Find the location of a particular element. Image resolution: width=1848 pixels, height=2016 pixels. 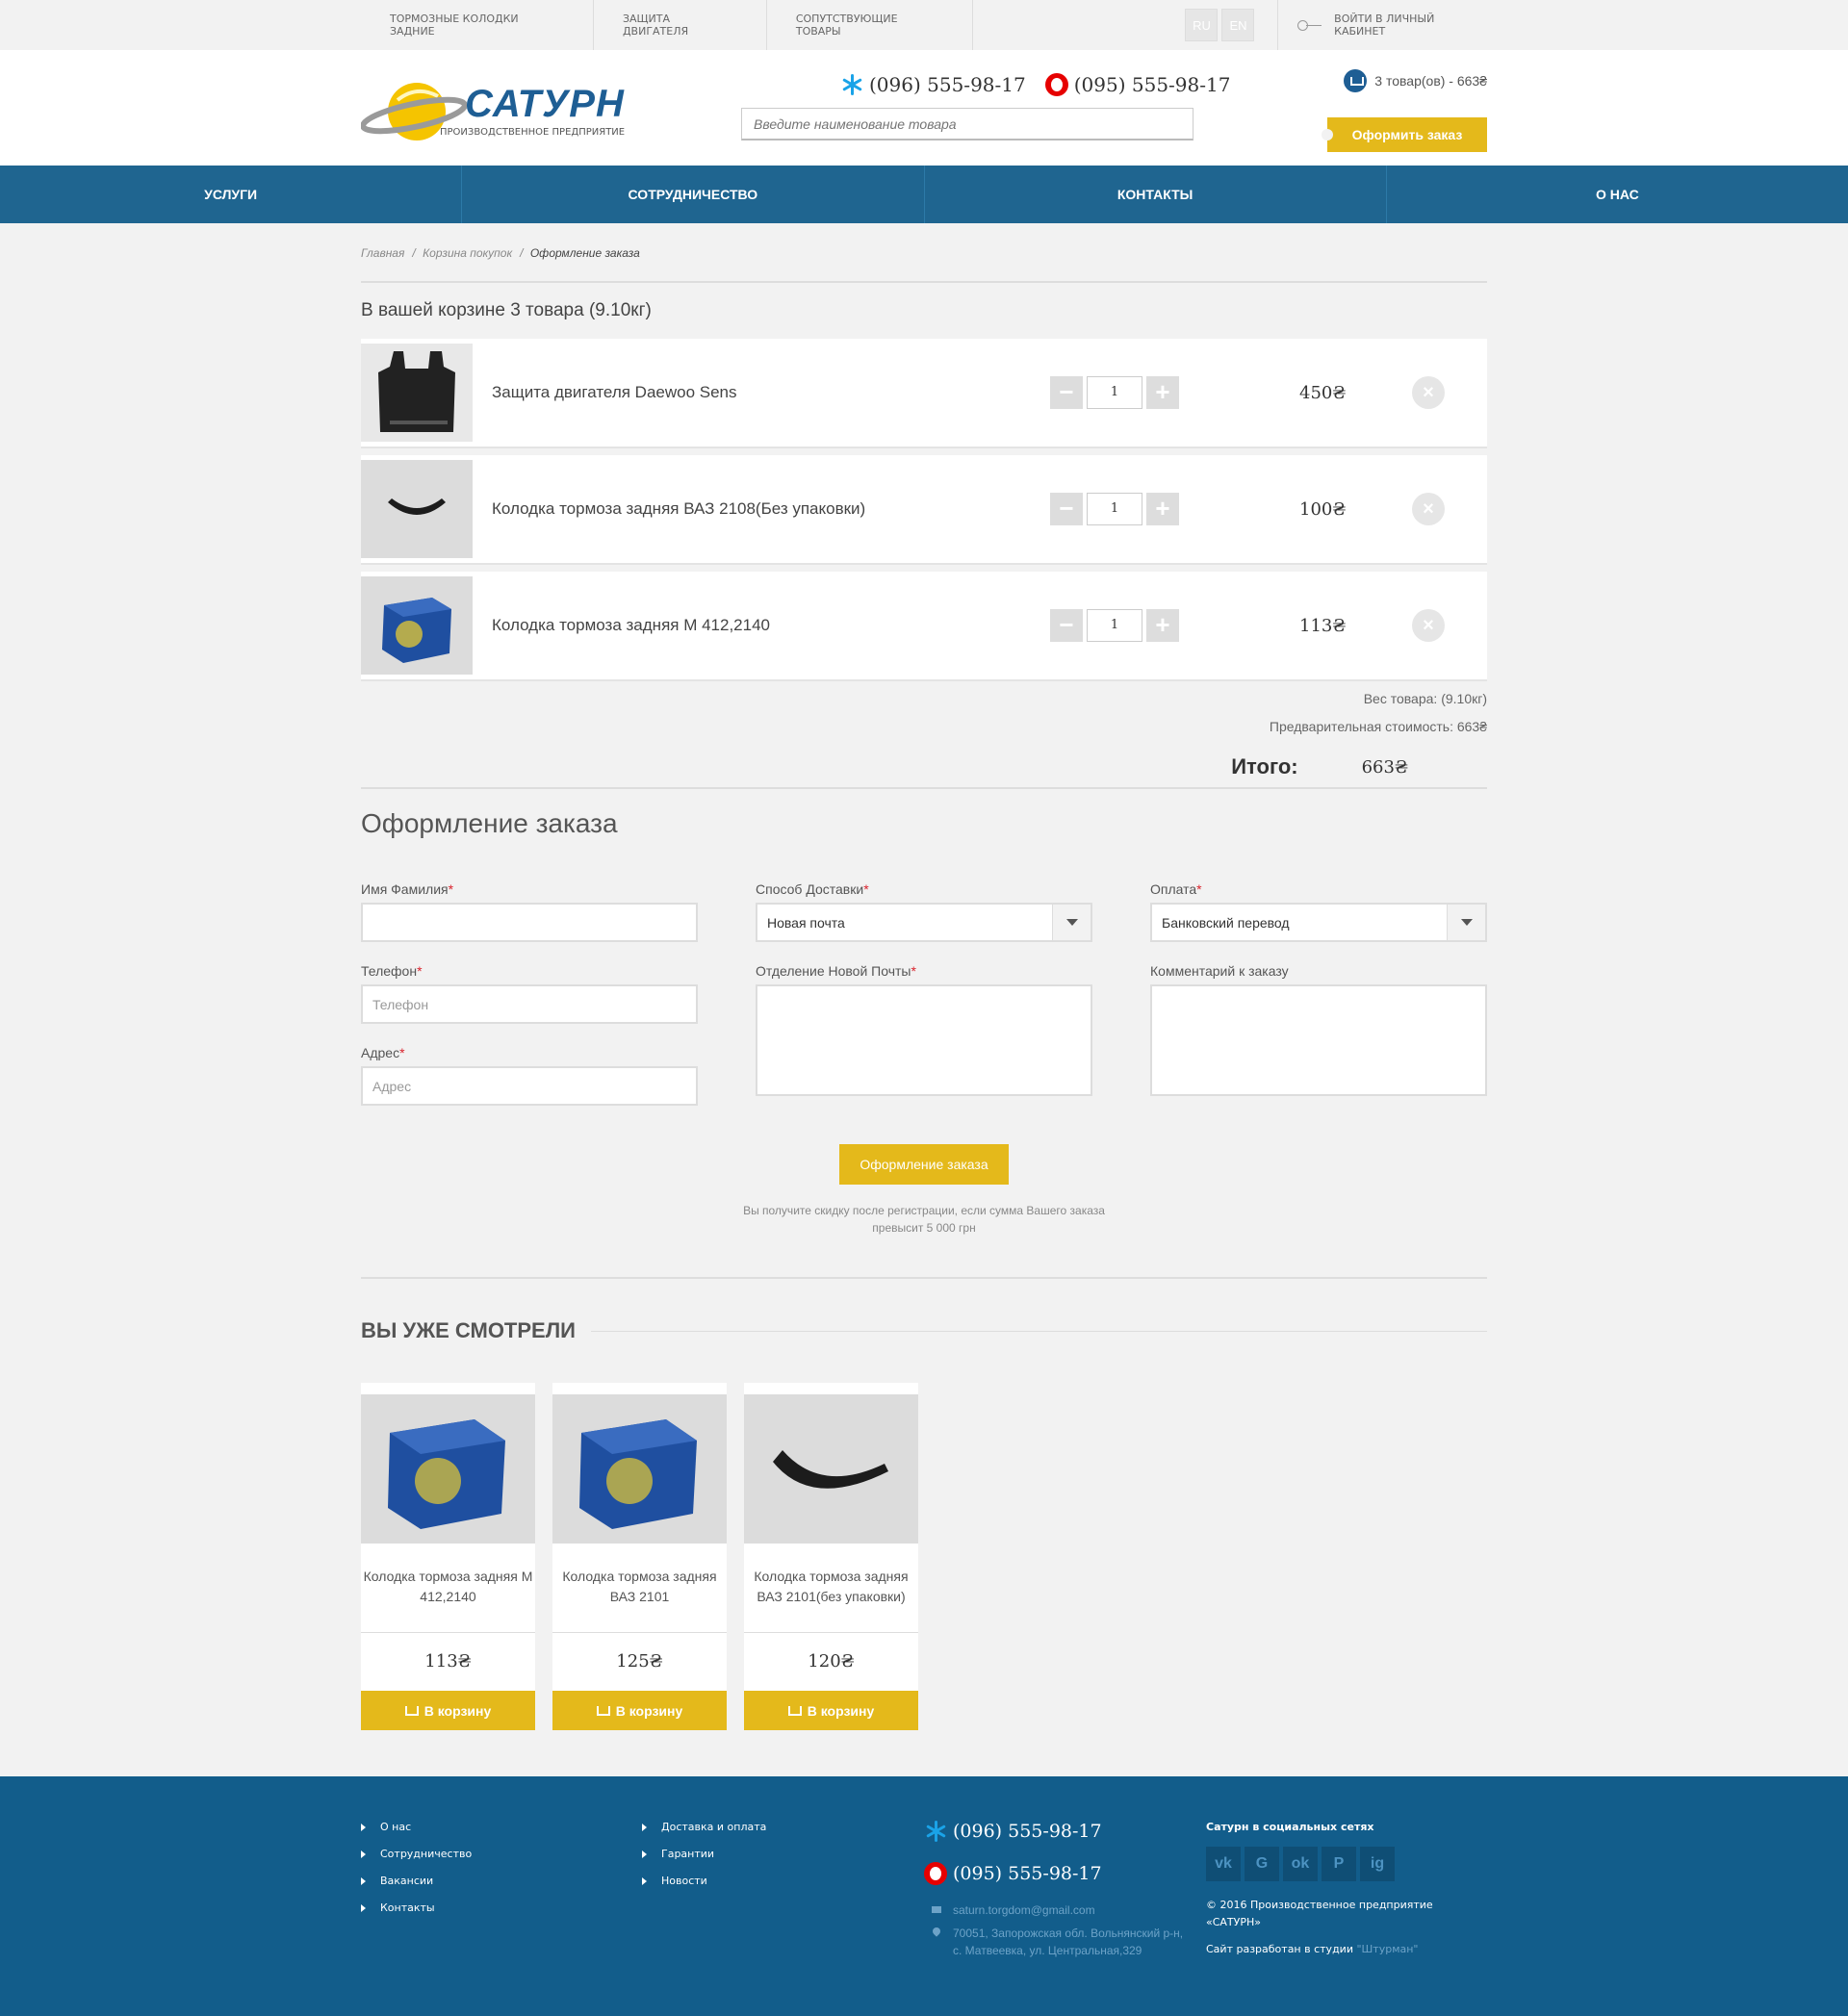

lang-en-button: EN is located at coordinates (1238, 25).